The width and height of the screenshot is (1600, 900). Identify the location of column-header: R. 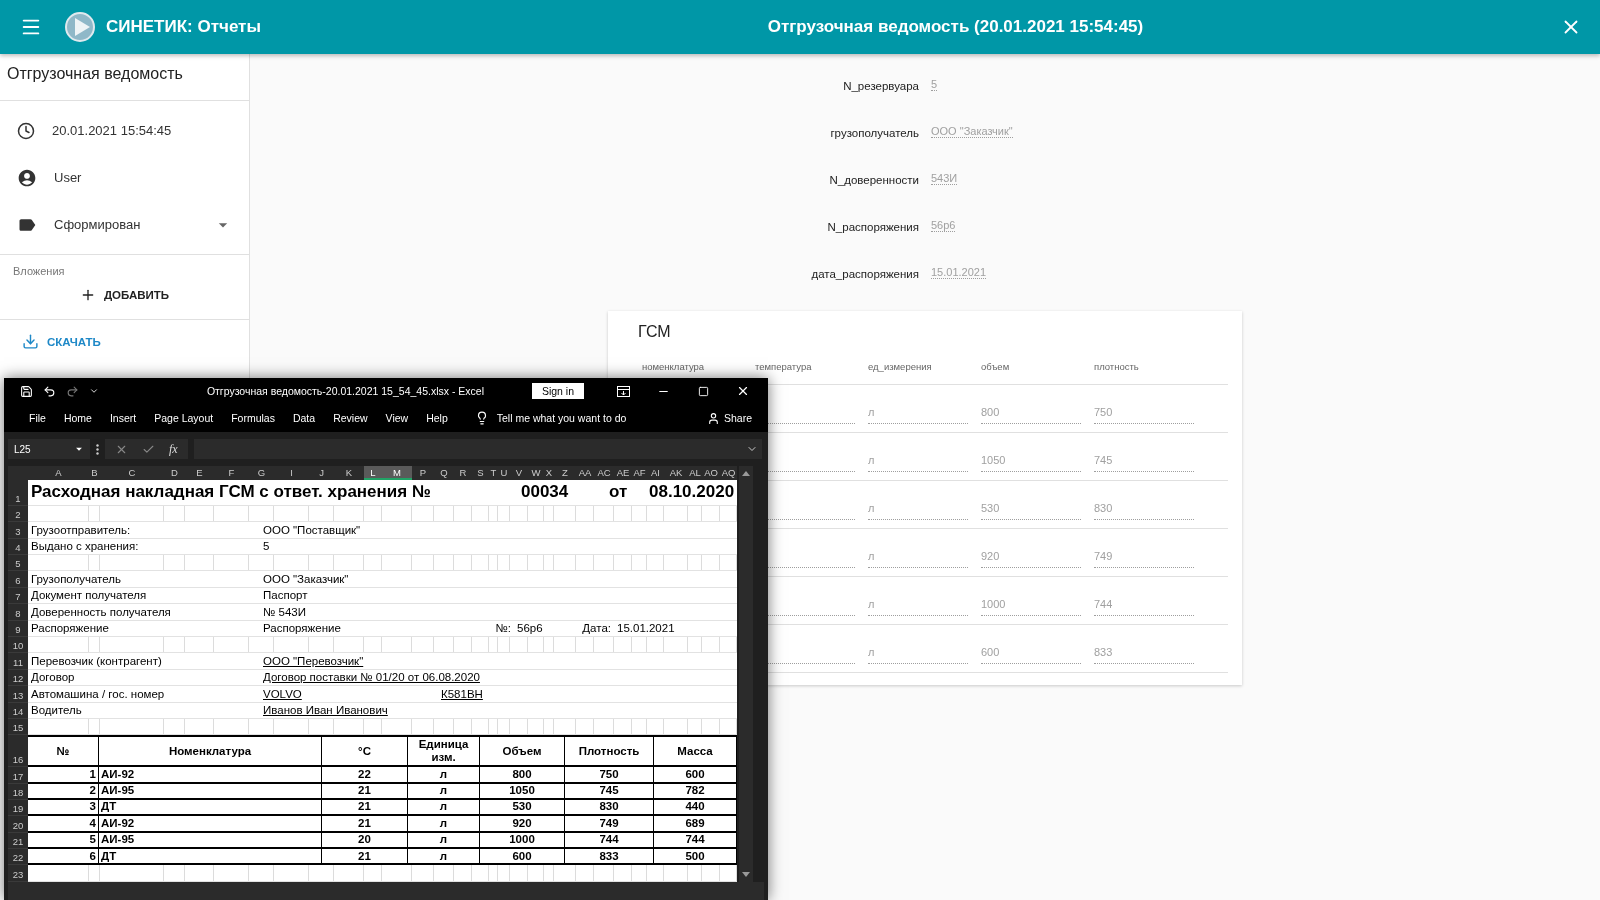
(463, 473).